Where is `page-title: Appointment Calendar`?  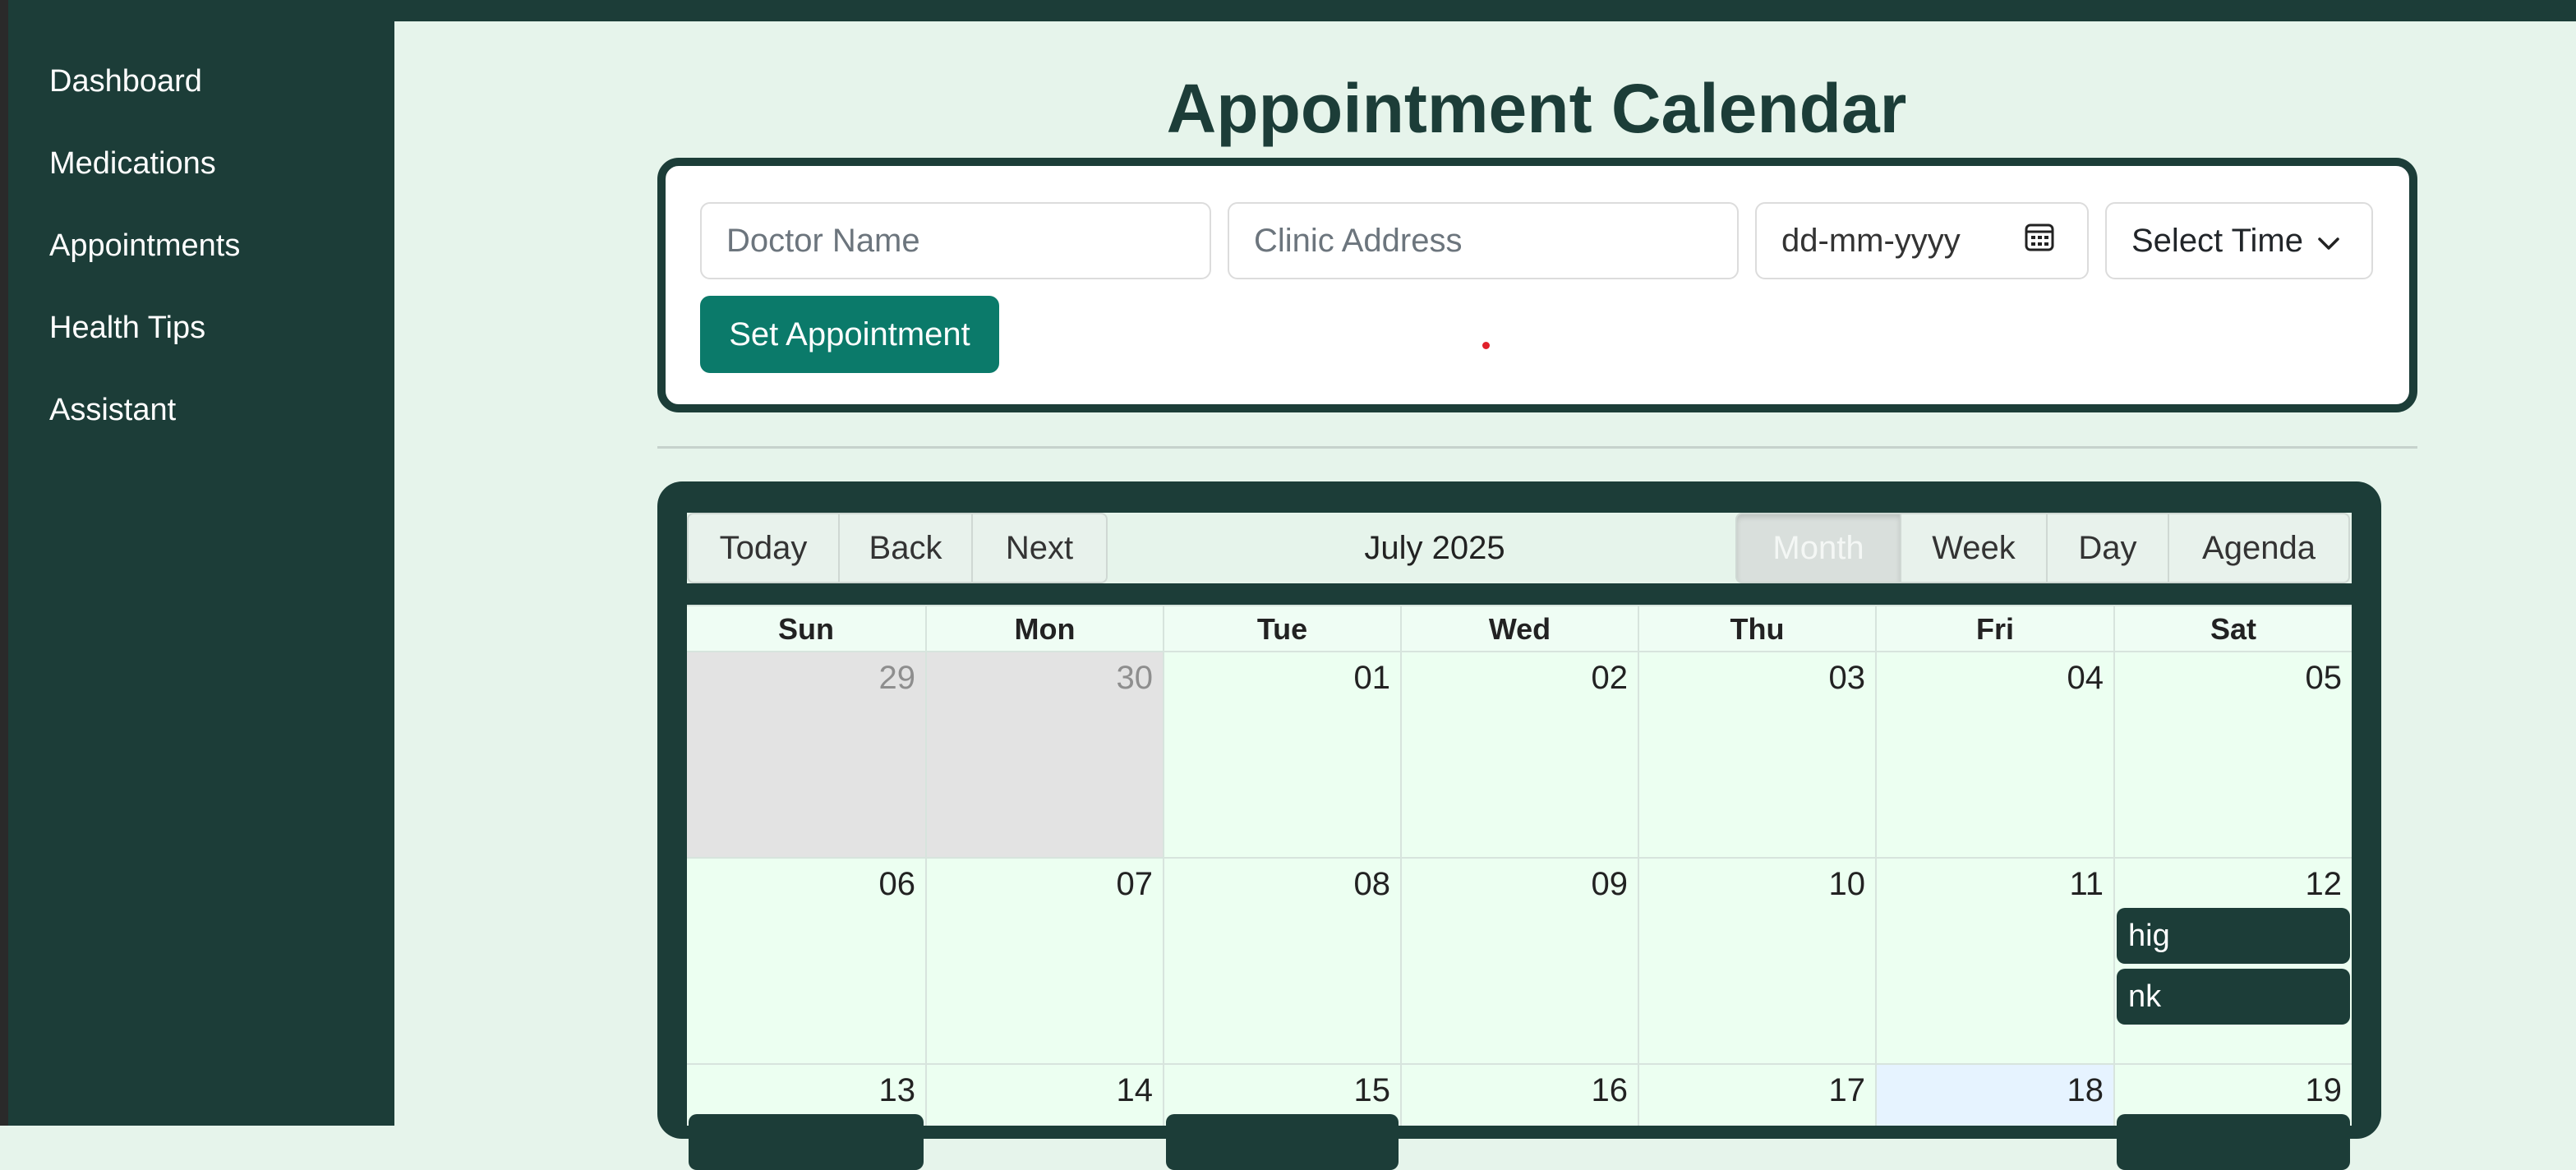 page-title: Appointment Calendar is located at coordinates (1536, 108).